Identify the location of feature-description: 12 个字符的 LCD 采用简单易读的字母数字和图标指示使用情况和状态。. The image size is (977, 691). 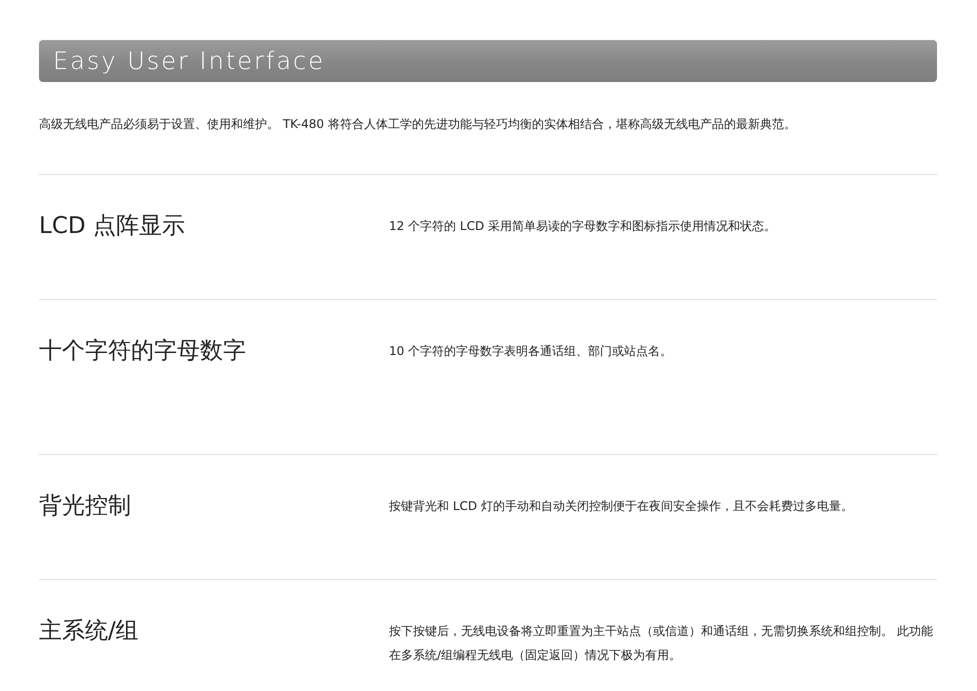
(583, 226).